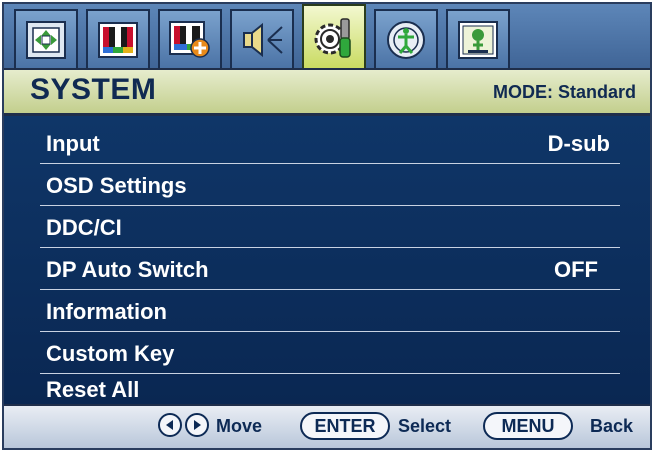 This screenshot has width=656, height=453. Describe the element at coordinates (345, 426) in the screenshot. I see `enter-button: ENTER` at that location.